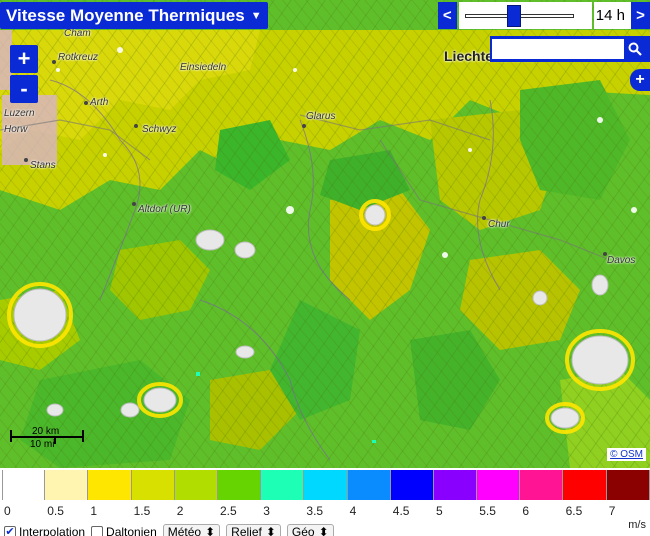 The image size is (650, 536). I want to click on geo-select: Géo ⬍, so click(310, 530).